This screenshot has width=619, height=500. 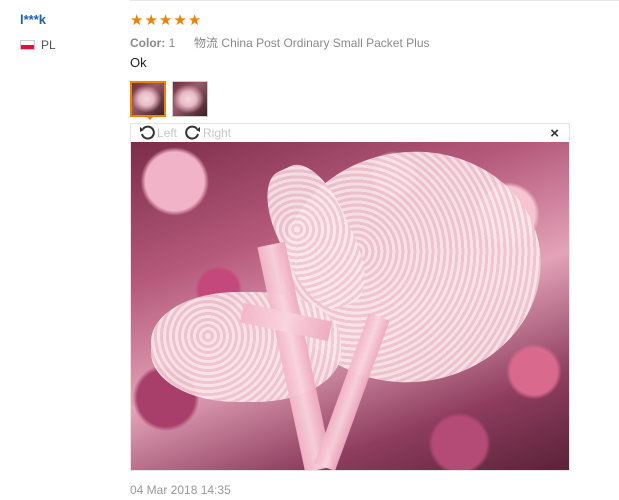 I want to click on viewer-toolbar: Left Right ×, so click(x=350, y=133).